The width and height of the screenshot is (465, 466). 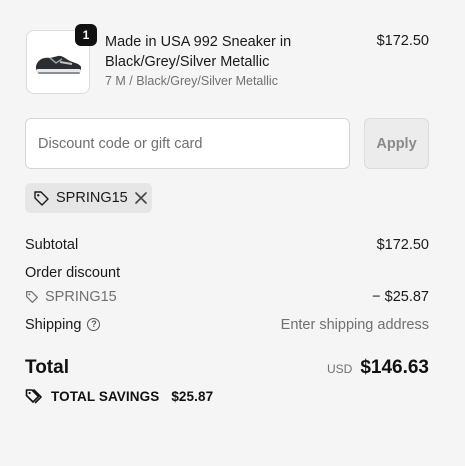 I want to click on close-icon, so click(x=141, y=198).